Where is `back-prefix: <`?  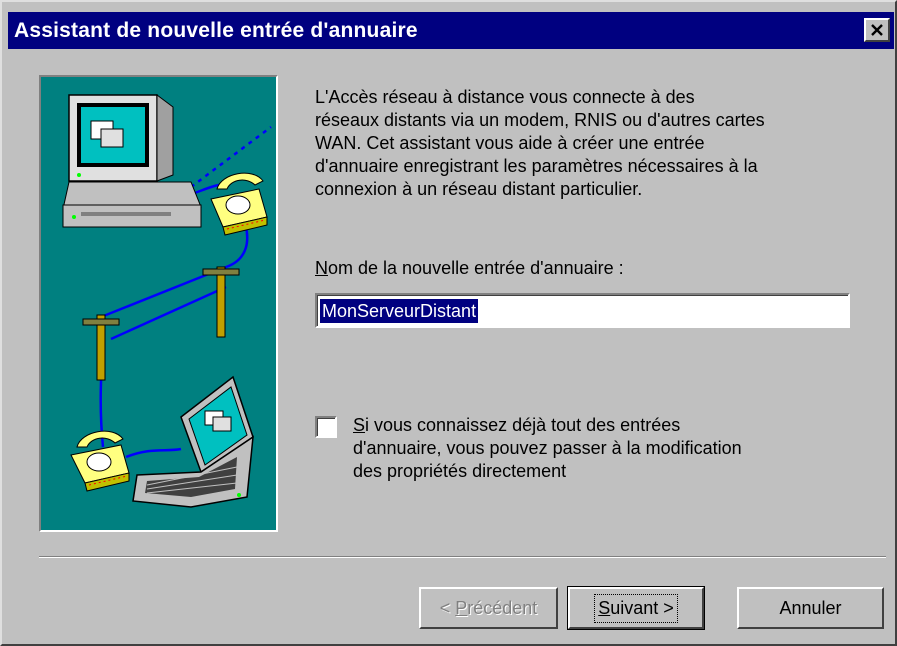 back-prefix: < is located at coordinates (447, 607).